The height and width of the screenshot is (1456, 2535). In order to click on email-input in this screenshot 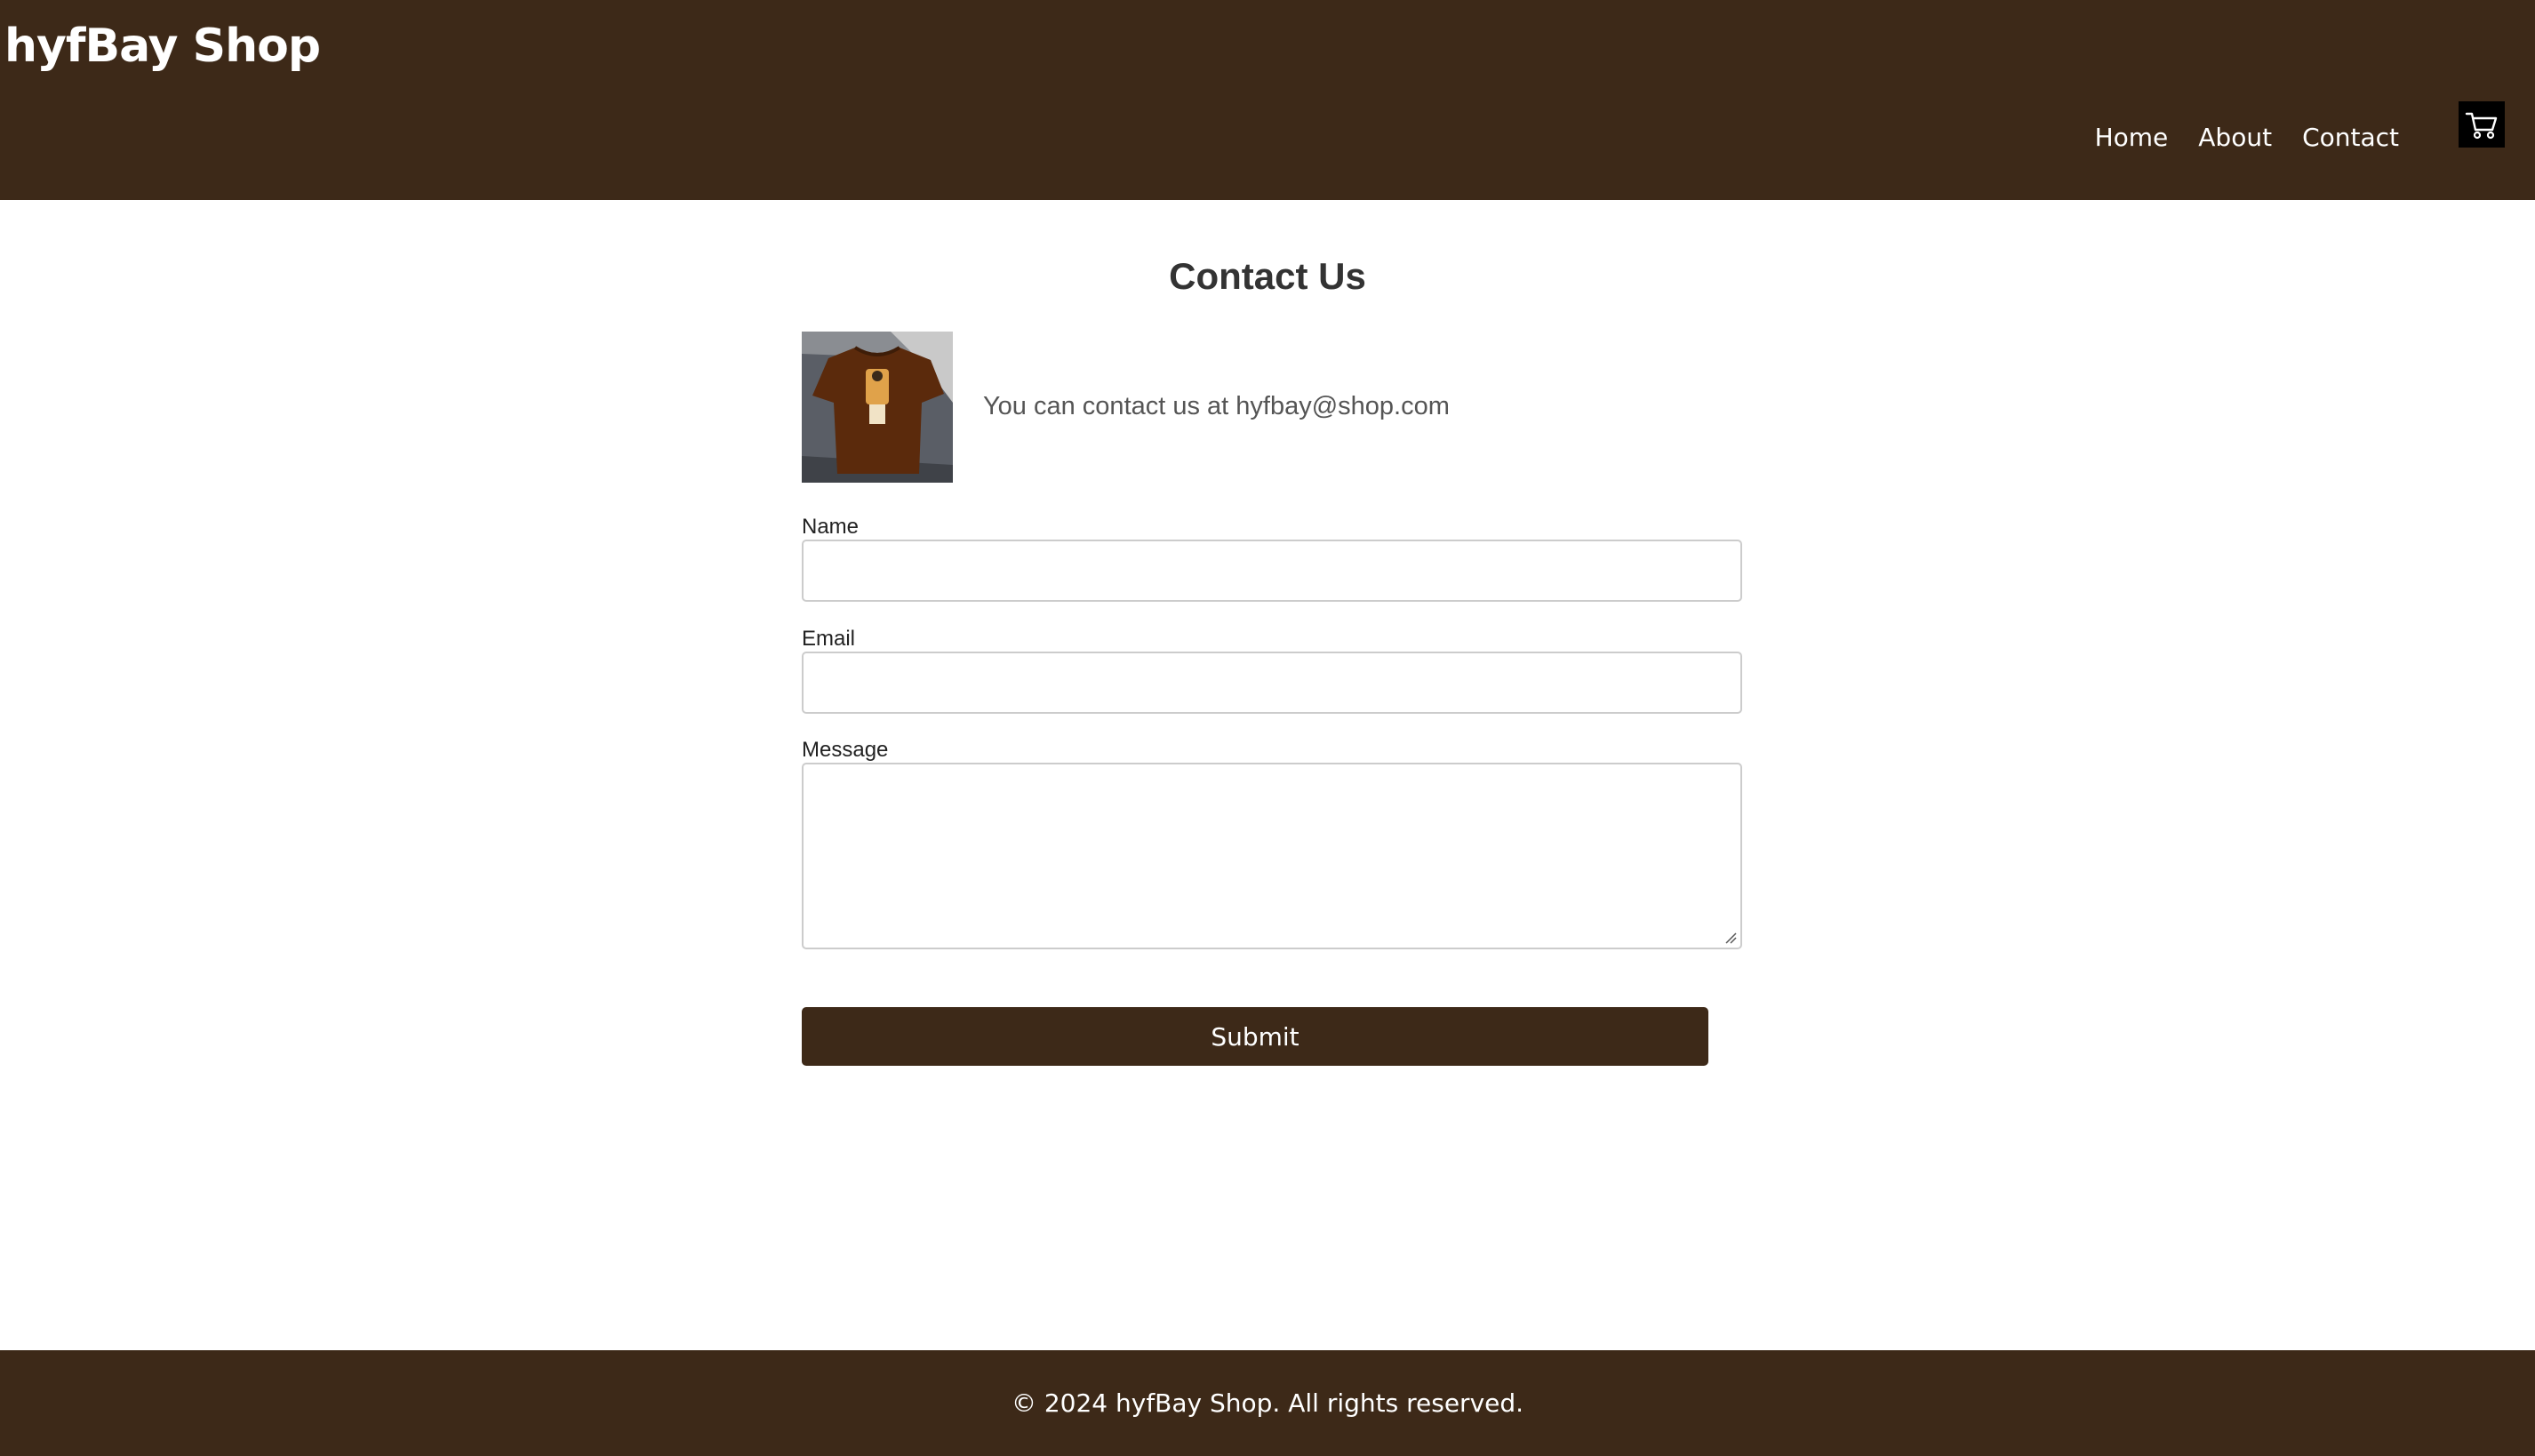, I will do `click(1272, 683)`.